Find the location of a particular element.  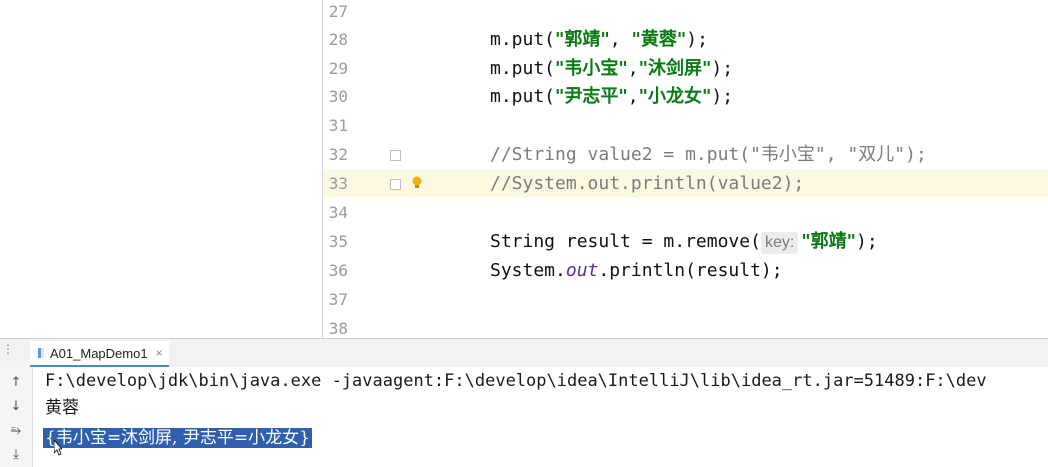

code-line-30: m.put("尹志平","小龙女"); is located at coordinates (611, 96).